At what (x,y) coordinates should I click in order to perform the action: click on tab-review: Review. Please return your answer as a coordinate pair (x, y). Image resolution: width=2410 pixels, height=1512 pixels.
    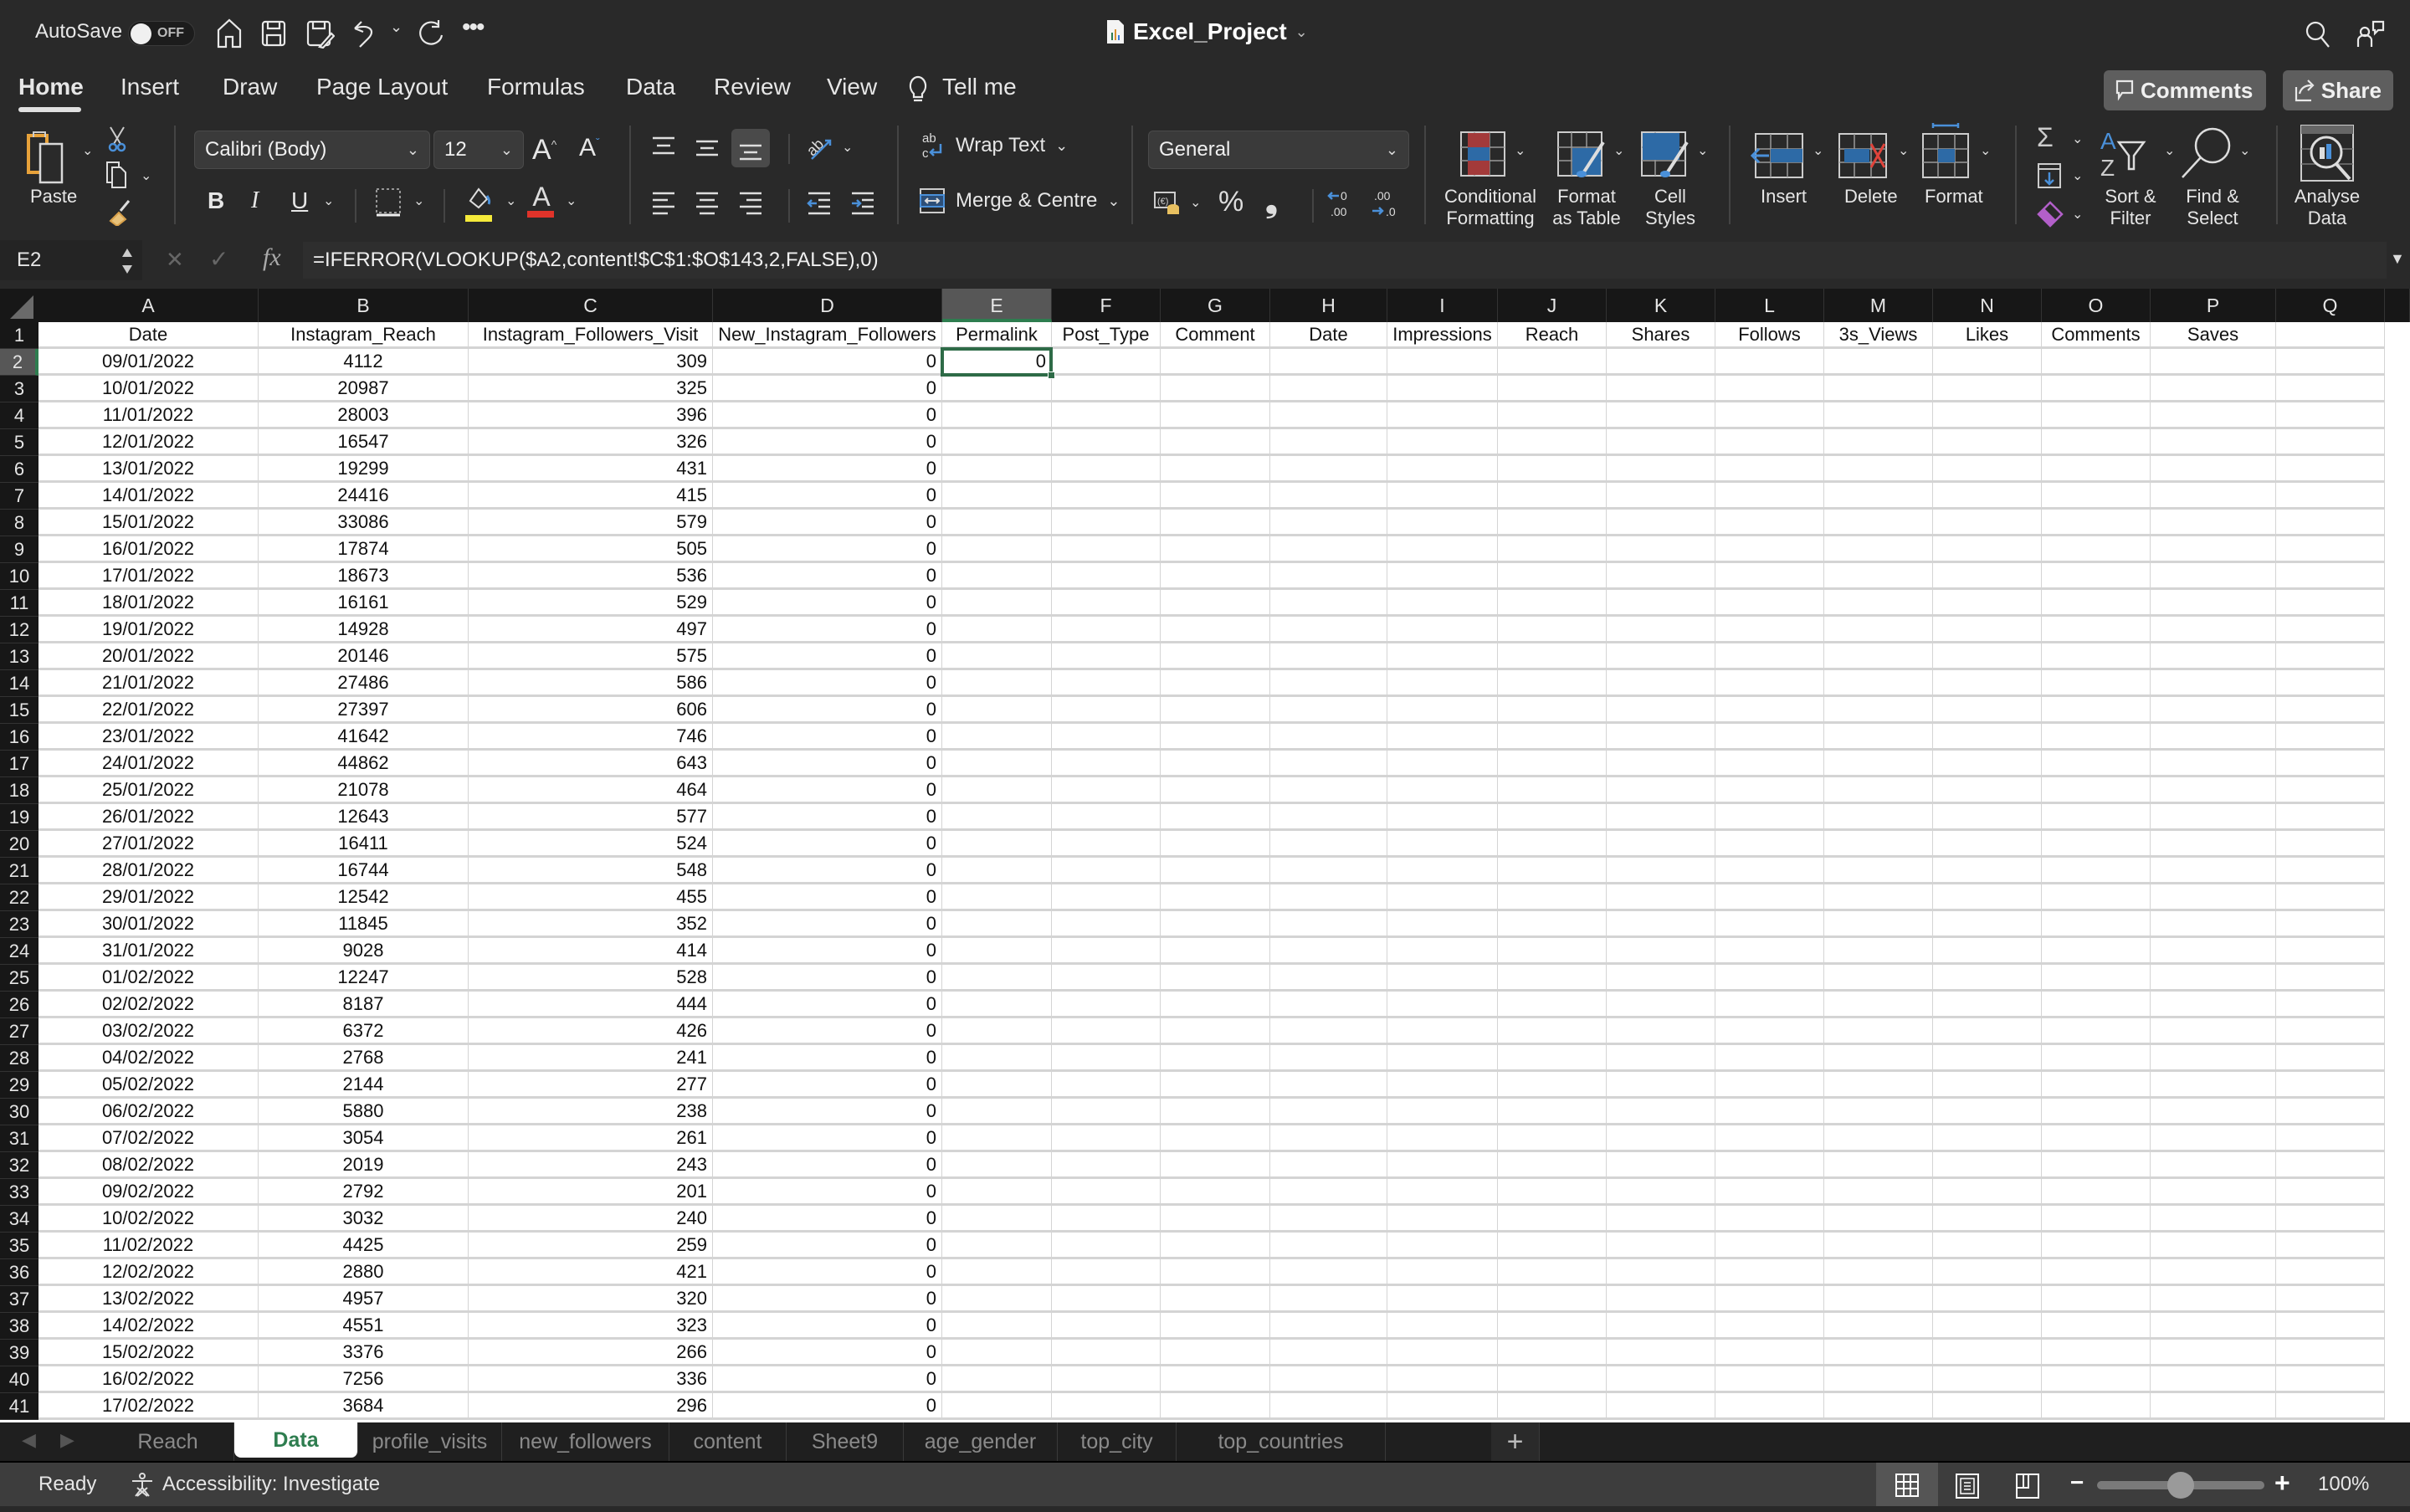
    Looking at the image, I should click on (752, 87).